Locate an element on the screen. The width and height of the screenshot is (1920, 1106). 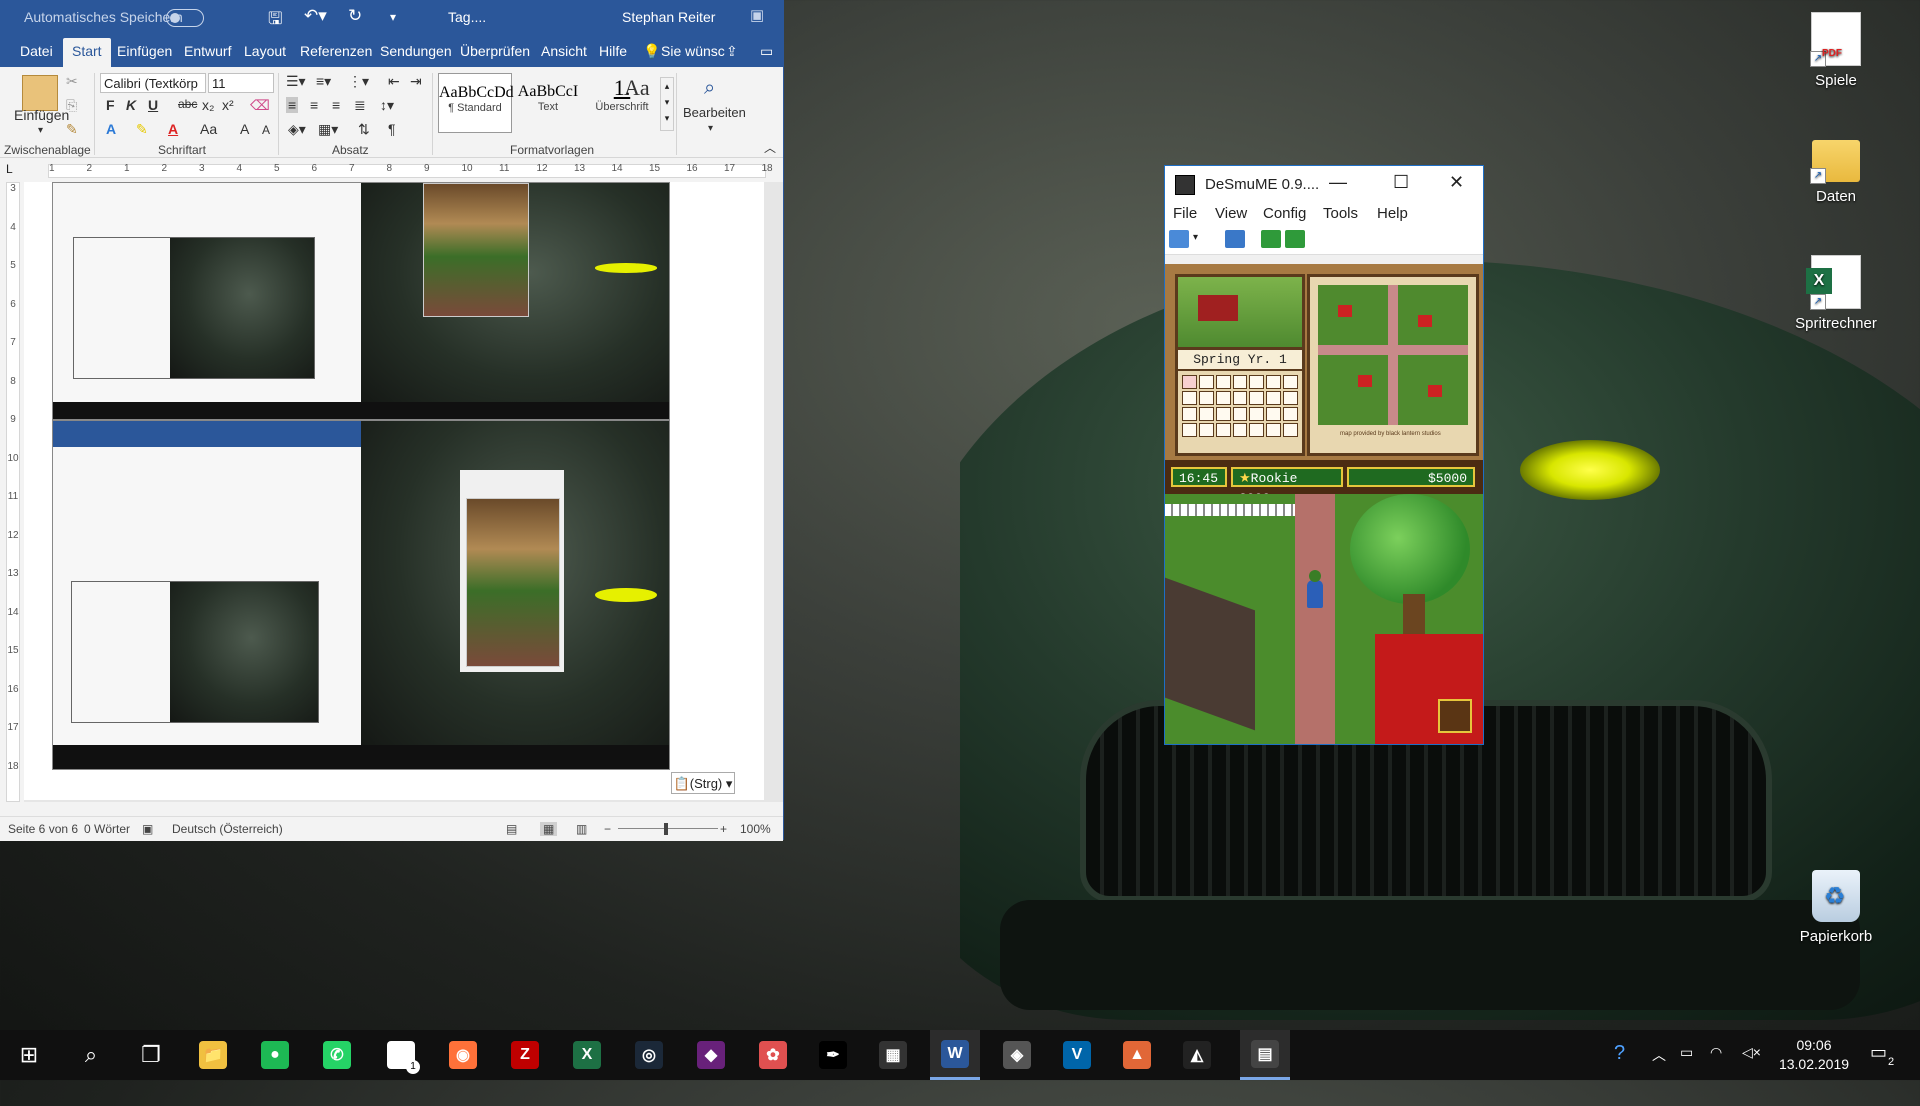
desktop-icon-daten: ↗ Daten is located at coordinates (1836, 167).